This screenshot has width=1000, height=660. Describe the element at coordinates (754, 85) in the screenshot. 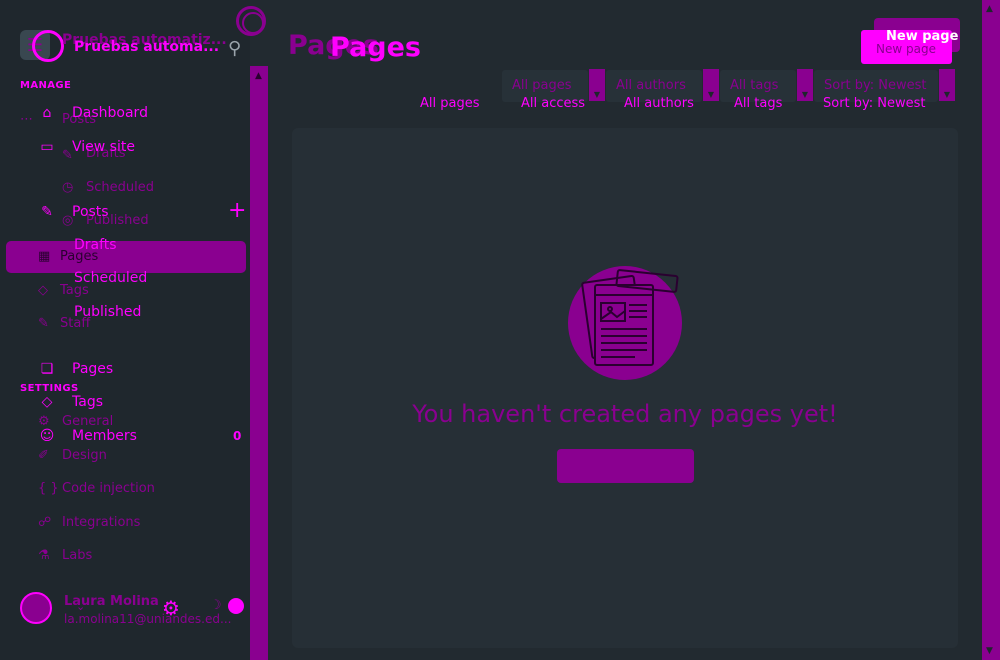

I see `filter-tag-ghost: All tags` at that location.